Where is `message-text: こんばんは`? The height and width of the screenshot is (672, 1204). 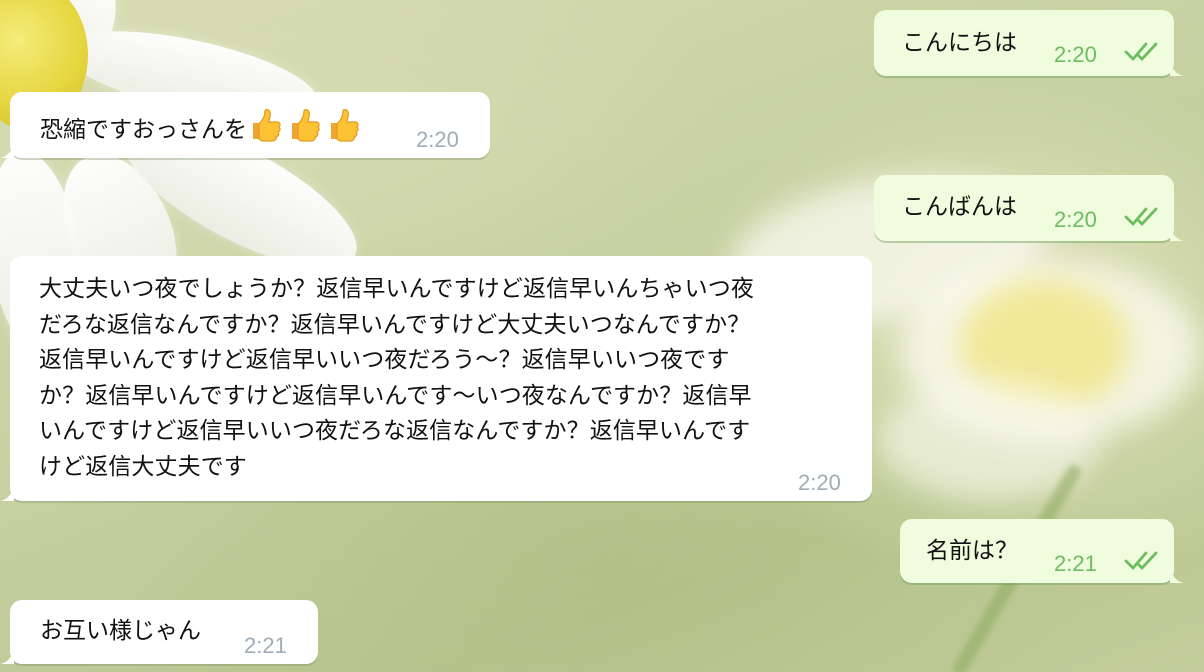 message-text: こんばんは is located at coordinates (959, 207).